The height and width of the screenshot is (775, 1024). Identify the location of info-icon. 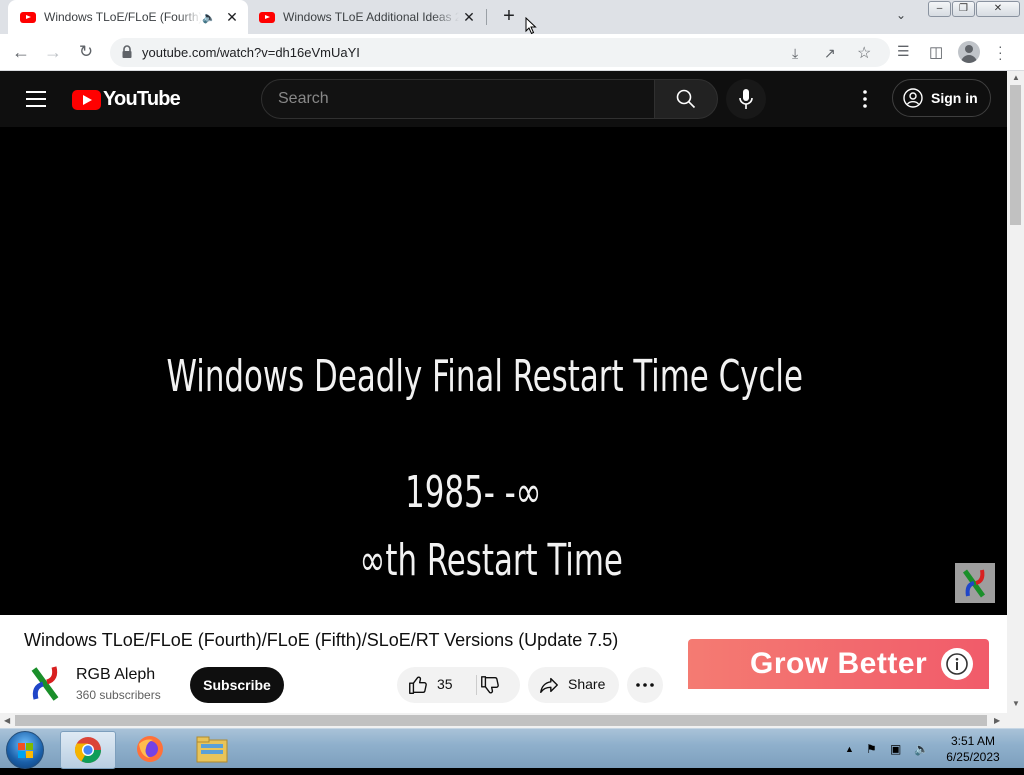
(957, 664).